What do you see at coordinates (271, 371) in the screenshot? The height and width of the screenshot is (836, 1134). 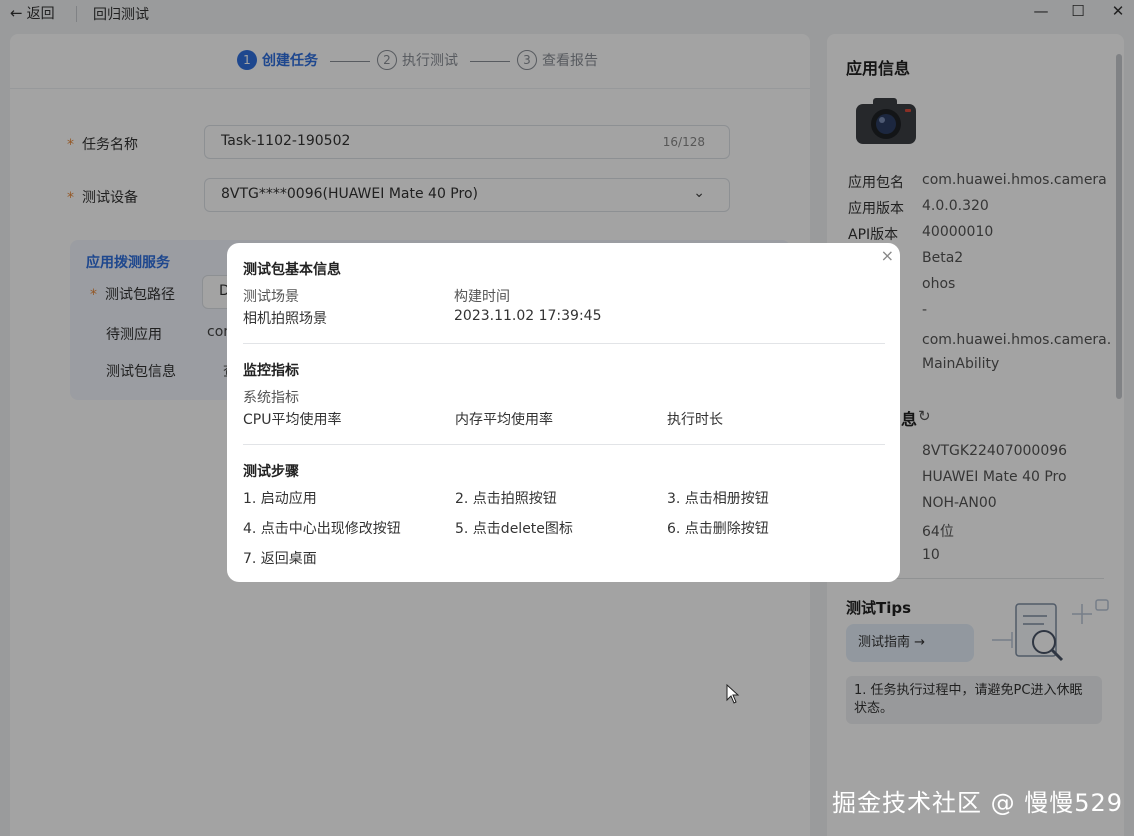 I see `monitor-title: 监控指标` at bounding box center [271, 371].